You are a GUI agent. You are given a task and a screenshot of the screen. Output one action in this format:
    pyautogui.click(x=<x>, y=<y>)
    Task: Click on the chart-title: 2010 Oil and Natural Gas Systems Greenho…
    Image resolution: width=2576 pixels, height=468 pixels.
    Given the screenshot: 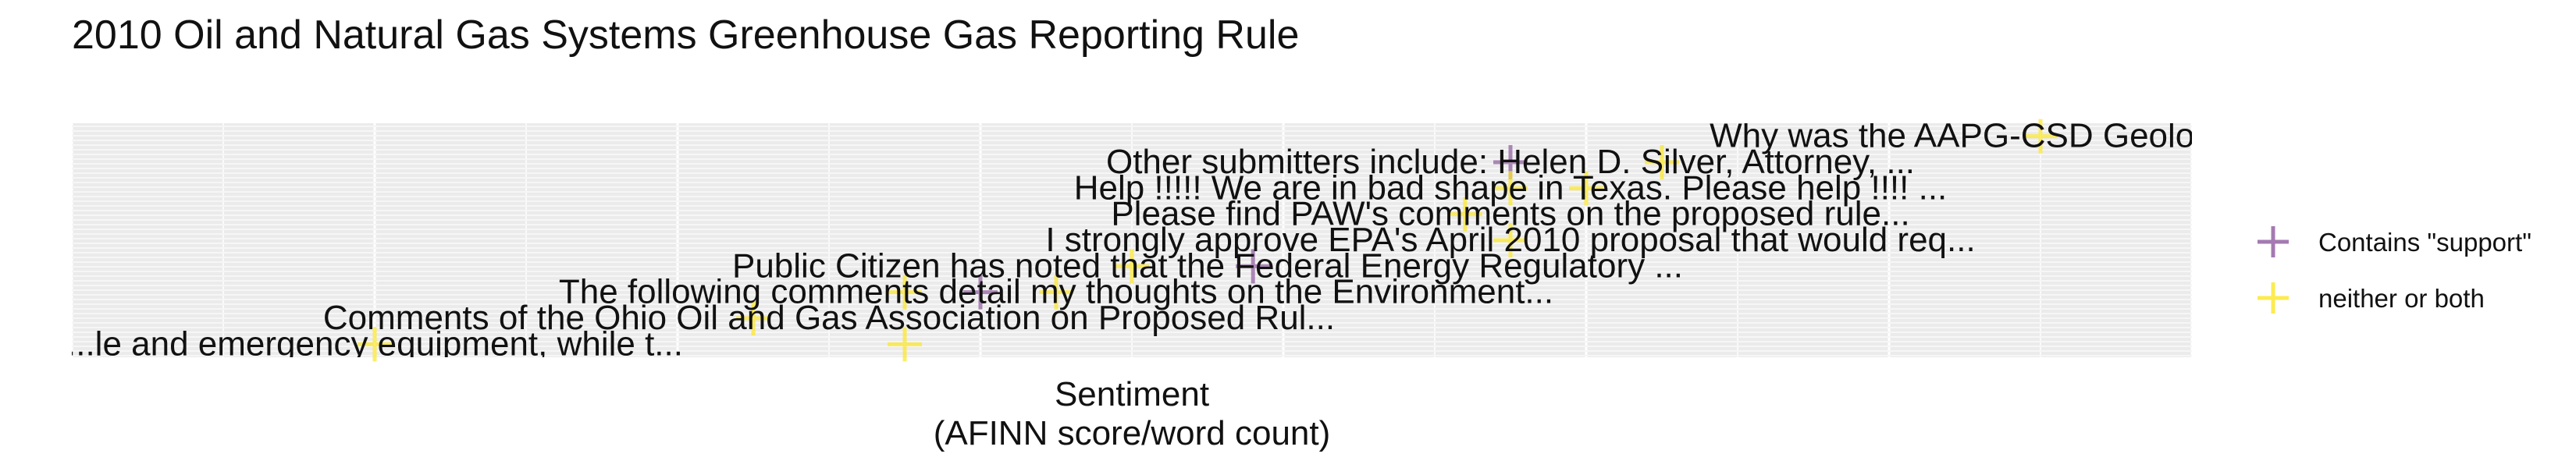 What is the action you would take?
    pyautogui.click(x=685, y=35)
    